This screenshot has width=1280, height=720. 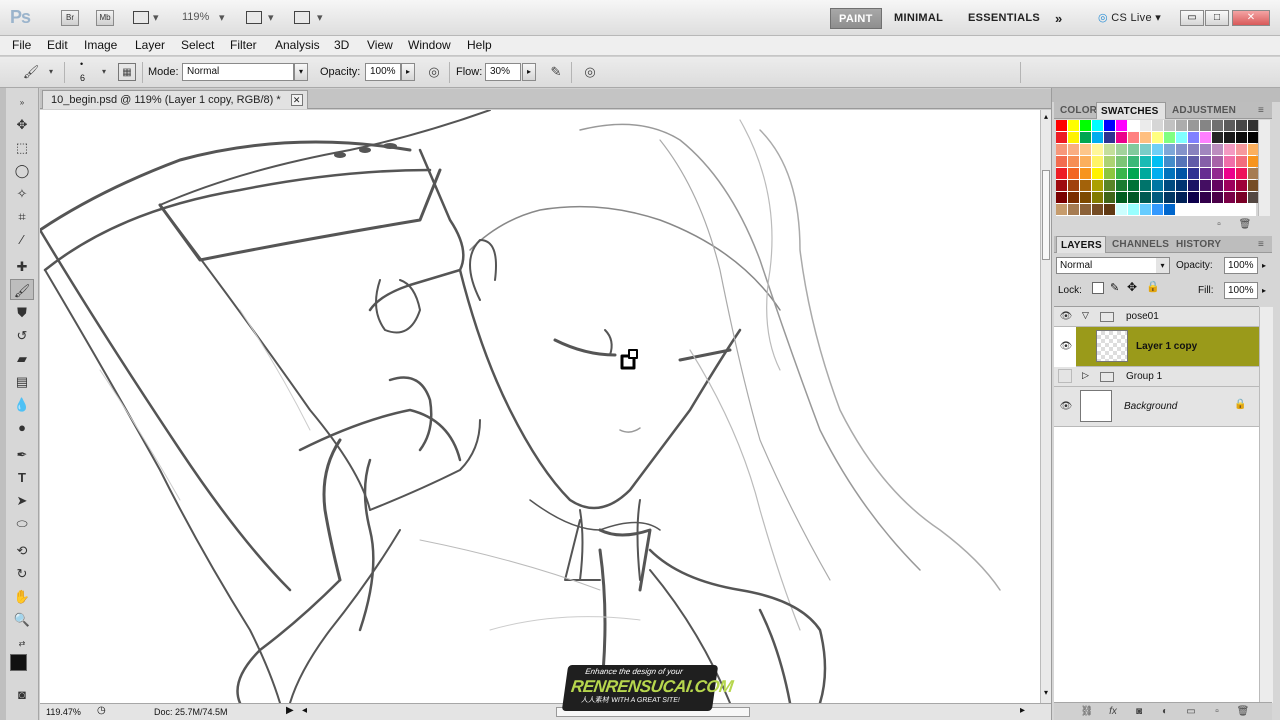 I want to click on visibility-eye-icon: 👁, so click(x=1066, y=407).